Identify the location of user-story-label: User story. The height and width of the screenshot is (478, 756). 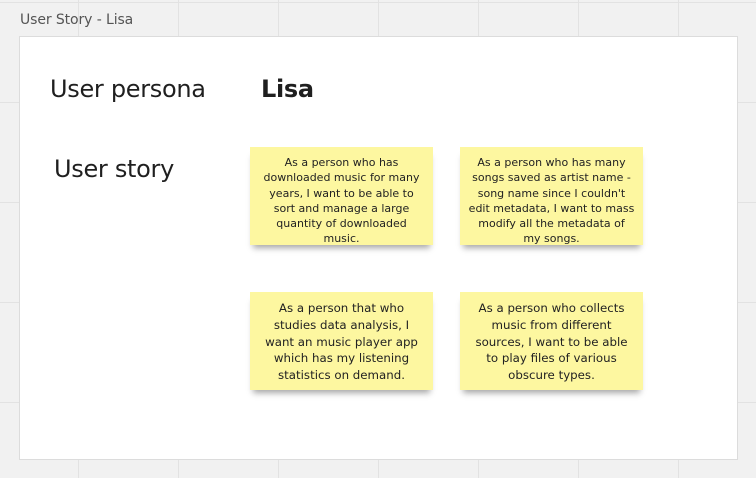
(114, 169).